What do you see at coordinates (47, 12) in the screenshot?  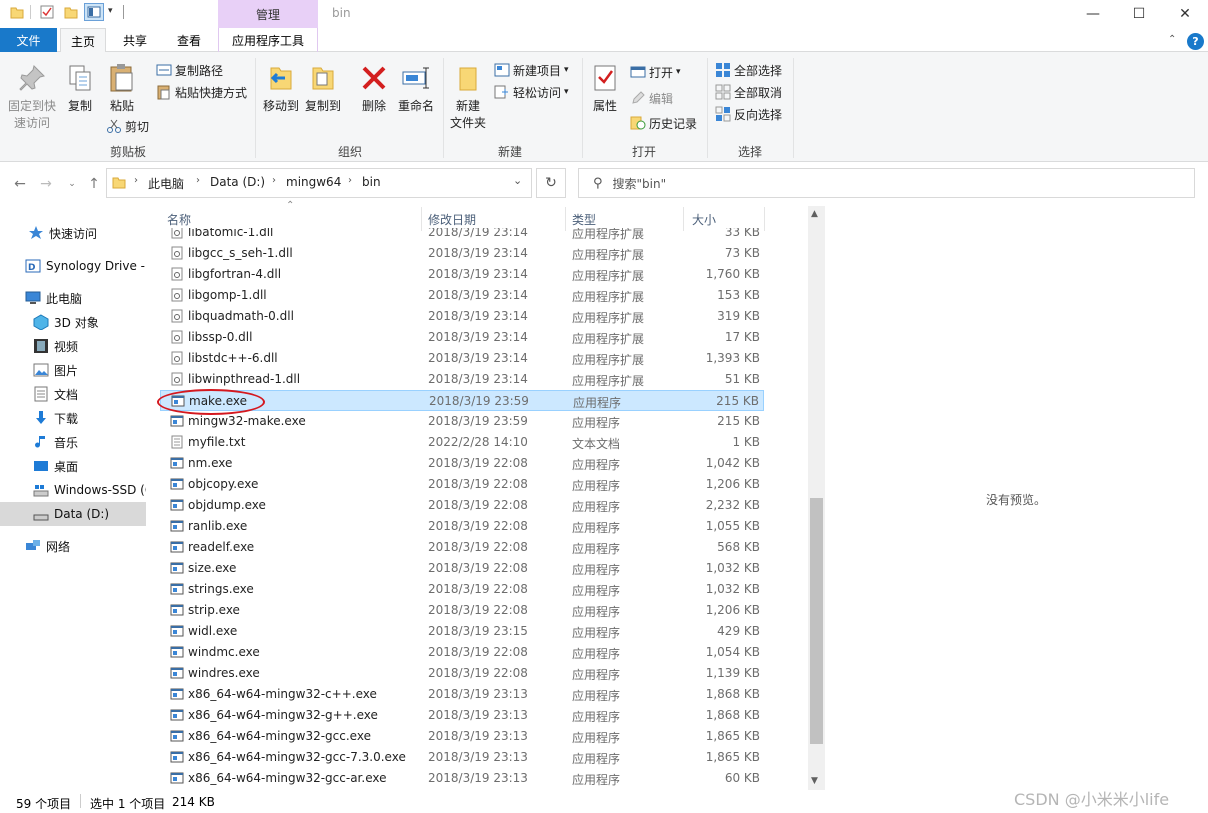 I see `properties-icon` at bounding box center [47, 12].